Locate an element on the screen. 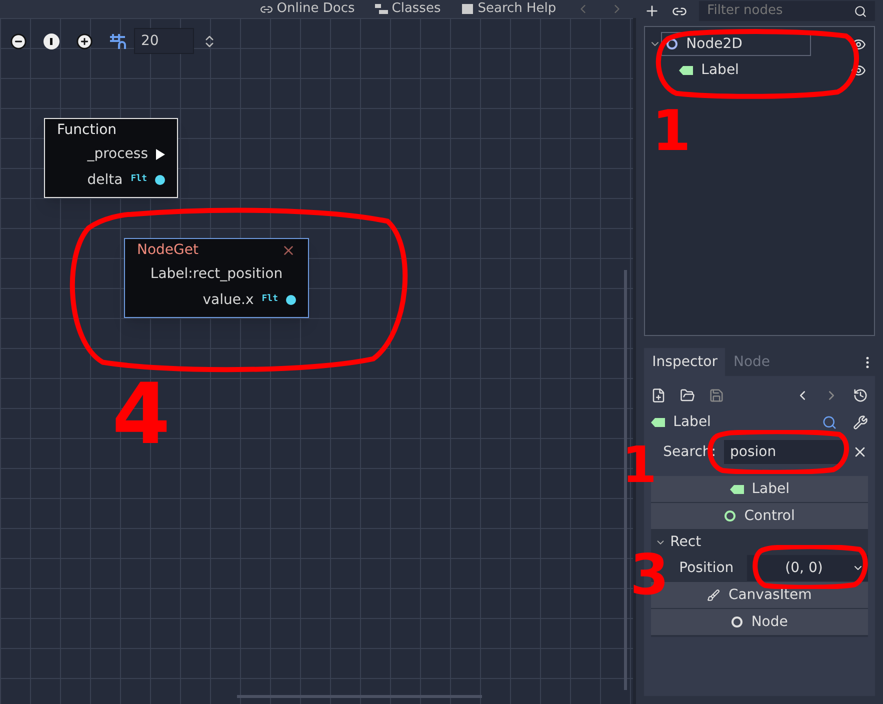  zoom-in-icon is located at coordinates (84, 41).